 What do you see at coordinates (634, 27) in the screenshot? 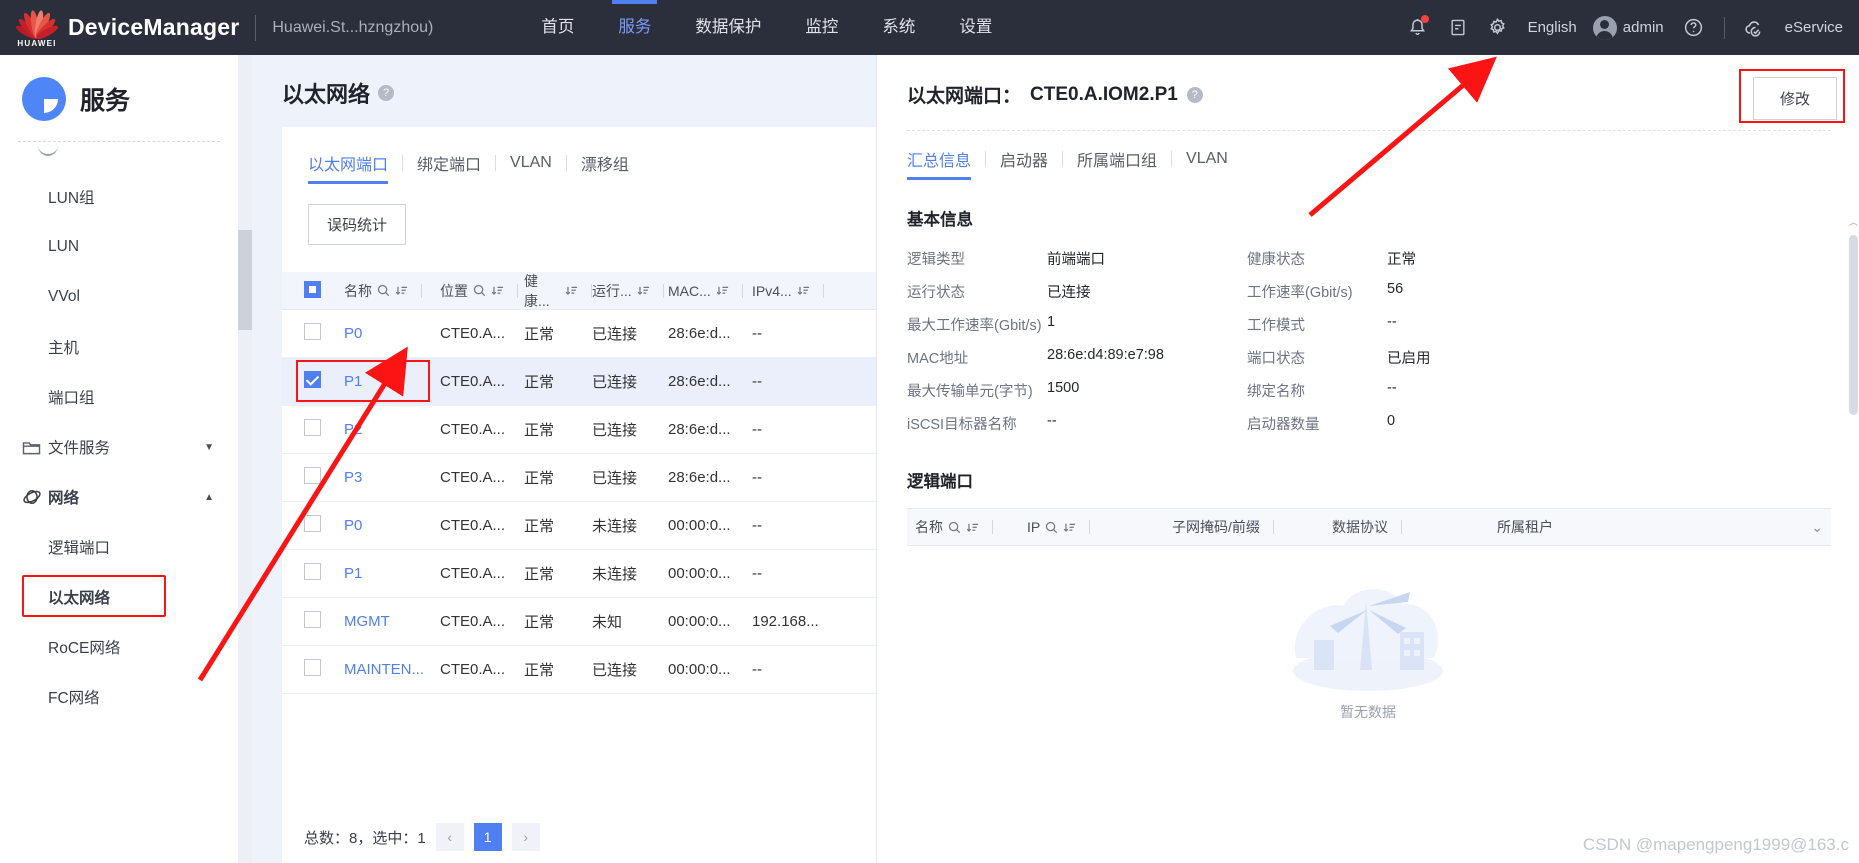
I see `nav-item-services: 服务` at bounding box center [634, 27].